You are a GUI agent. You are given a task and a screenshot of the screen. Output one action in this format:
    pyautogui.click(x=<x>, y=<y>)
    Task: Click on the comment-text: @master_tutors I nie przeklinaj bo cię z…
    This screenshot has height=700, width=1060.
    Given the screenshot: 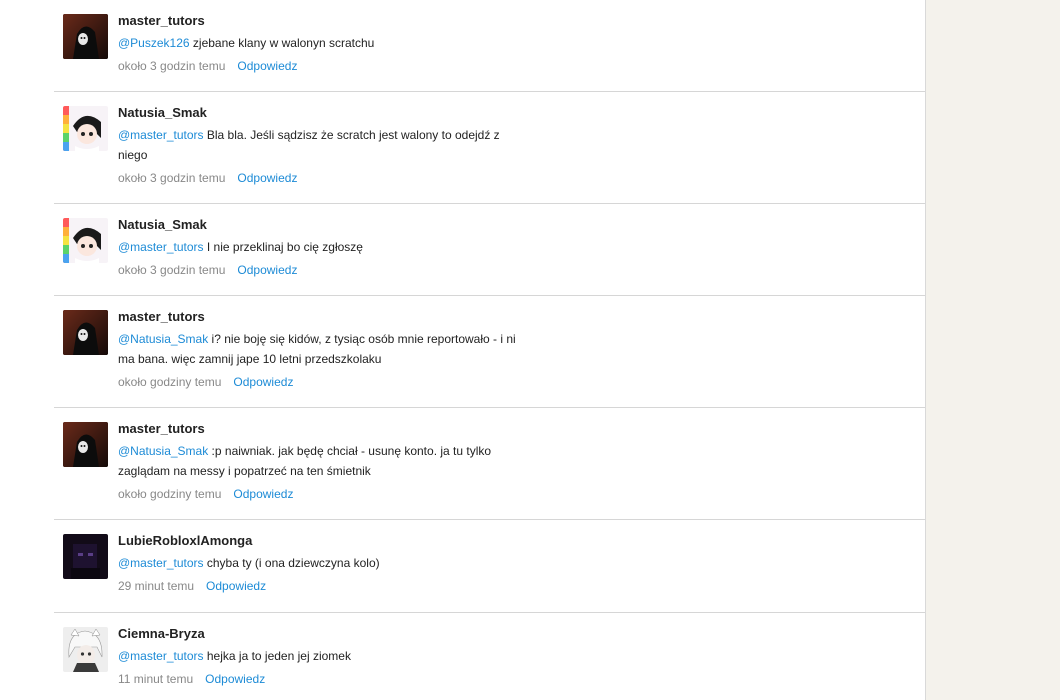 What is the action you would take?
    pyautogui.click(x=318, y=247)
    